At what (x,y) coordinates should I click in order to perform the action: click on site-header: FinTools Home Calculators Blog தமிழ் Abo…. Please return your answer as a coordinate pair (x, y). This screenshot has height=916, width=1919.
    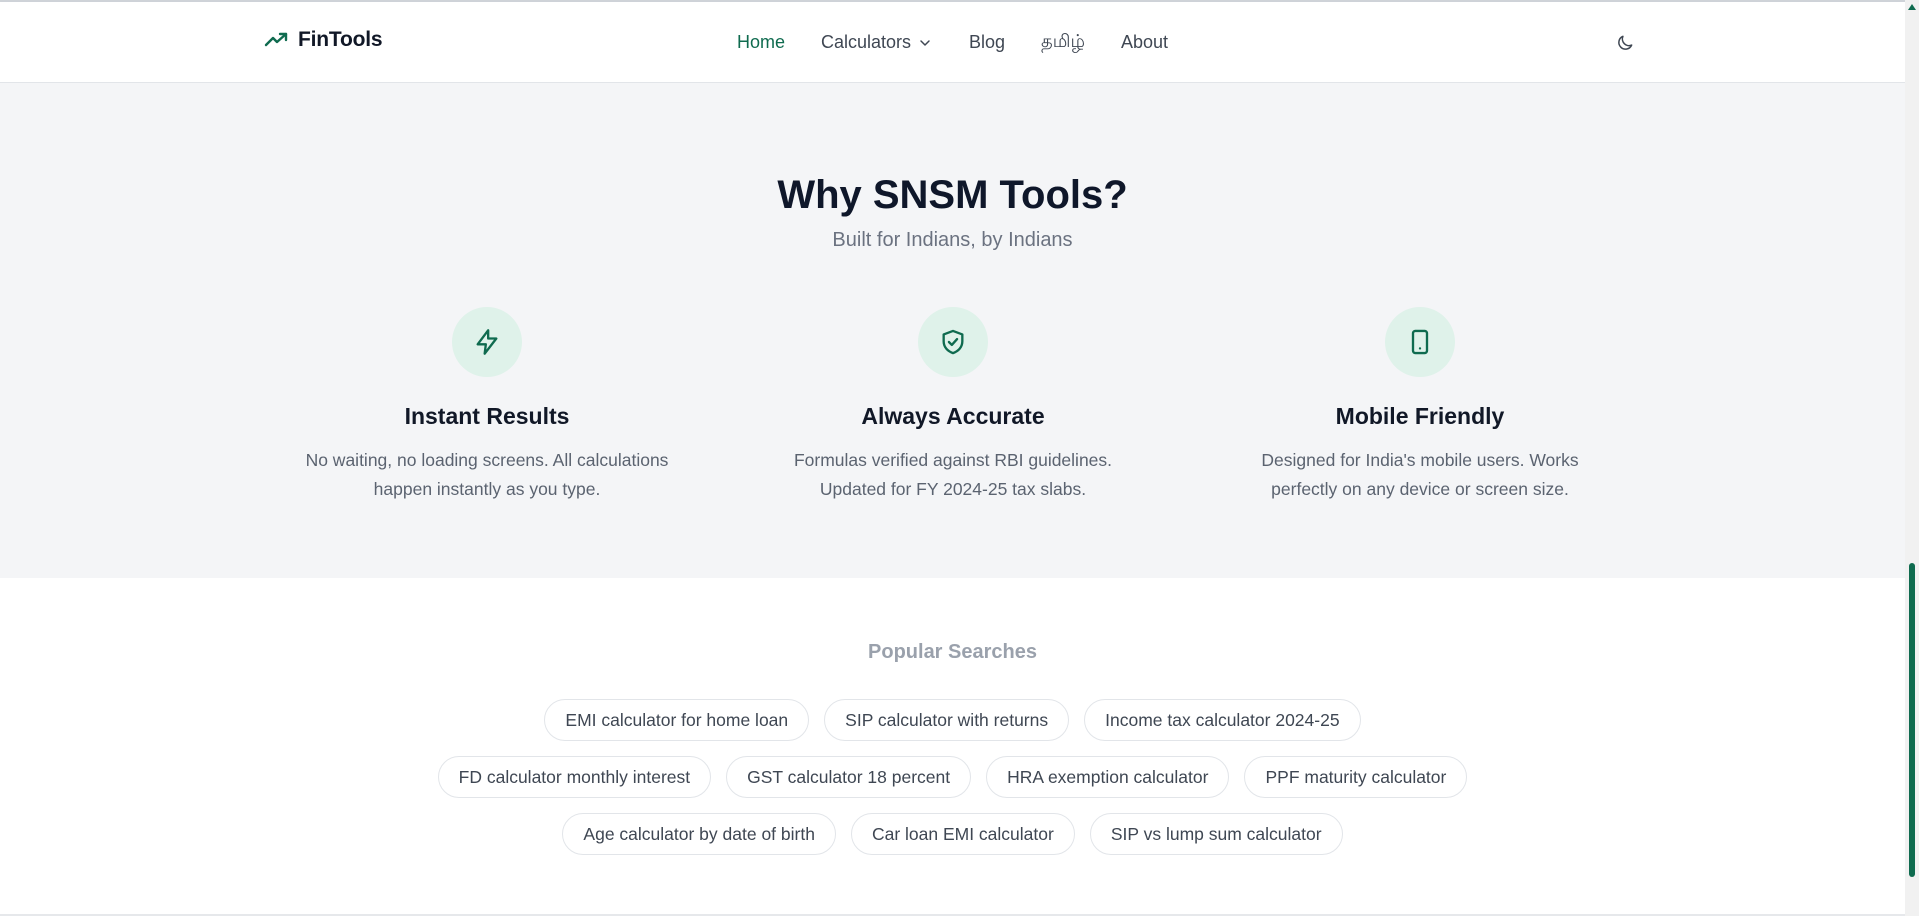
    Looking at the image, I should click on (952, 42).